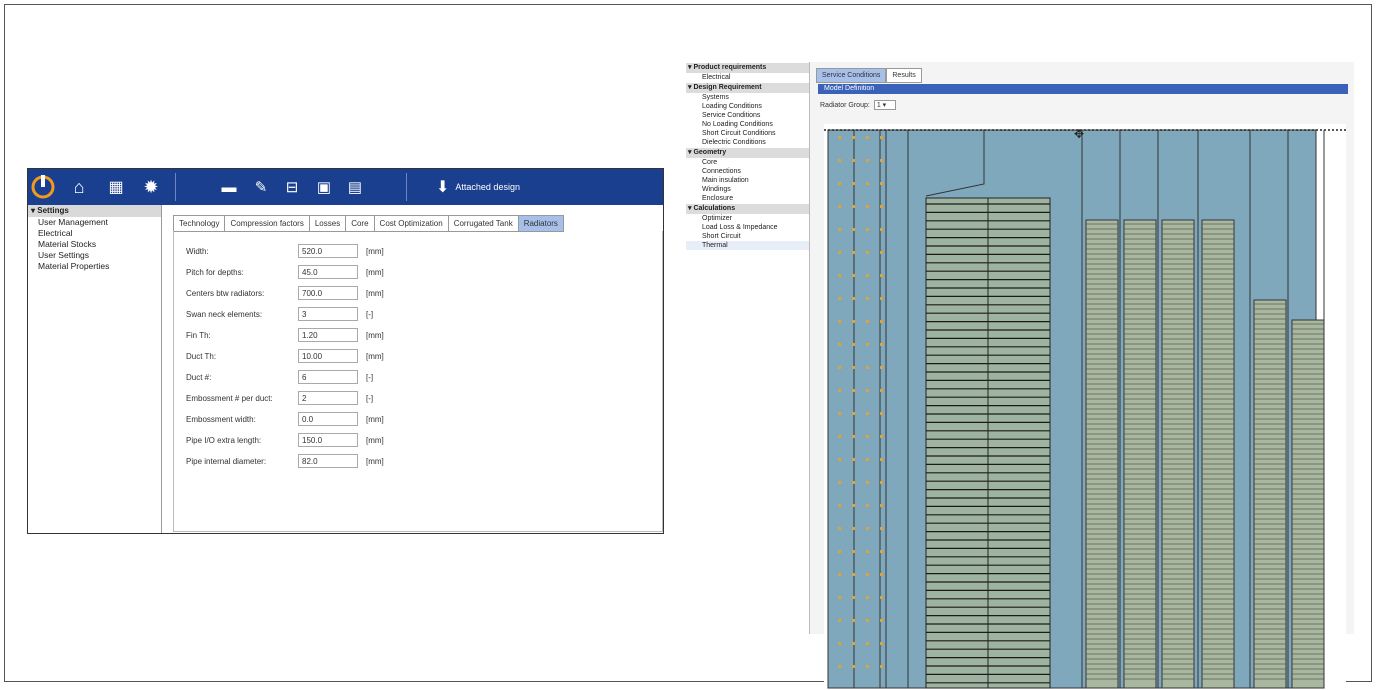  Describe the element at coordinates (229, 187) in the screenshot. I see `open-folder-icon: ▬` at that location.